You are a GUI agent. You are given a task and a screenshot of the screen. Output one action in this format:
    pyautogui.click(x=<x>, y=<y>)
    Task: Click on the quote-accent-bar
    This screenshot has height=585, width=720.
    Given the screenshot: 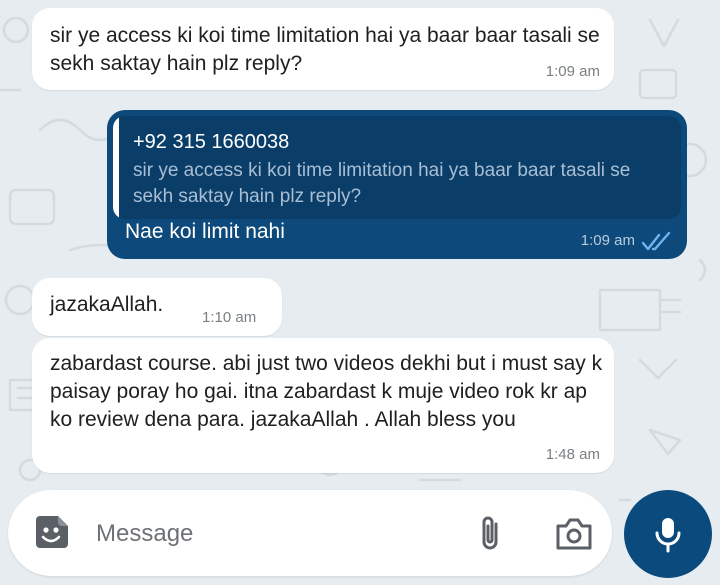 What is the action you would take?
    pyautogui.click(x=116, y=167)
    